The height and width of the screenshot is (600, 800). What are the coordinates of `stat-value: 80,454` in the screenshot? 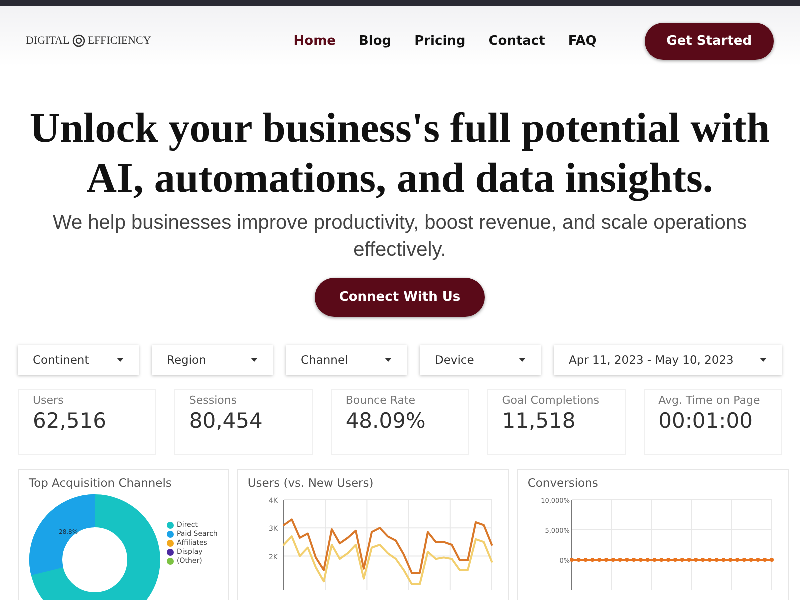 It's located at (226, 421).